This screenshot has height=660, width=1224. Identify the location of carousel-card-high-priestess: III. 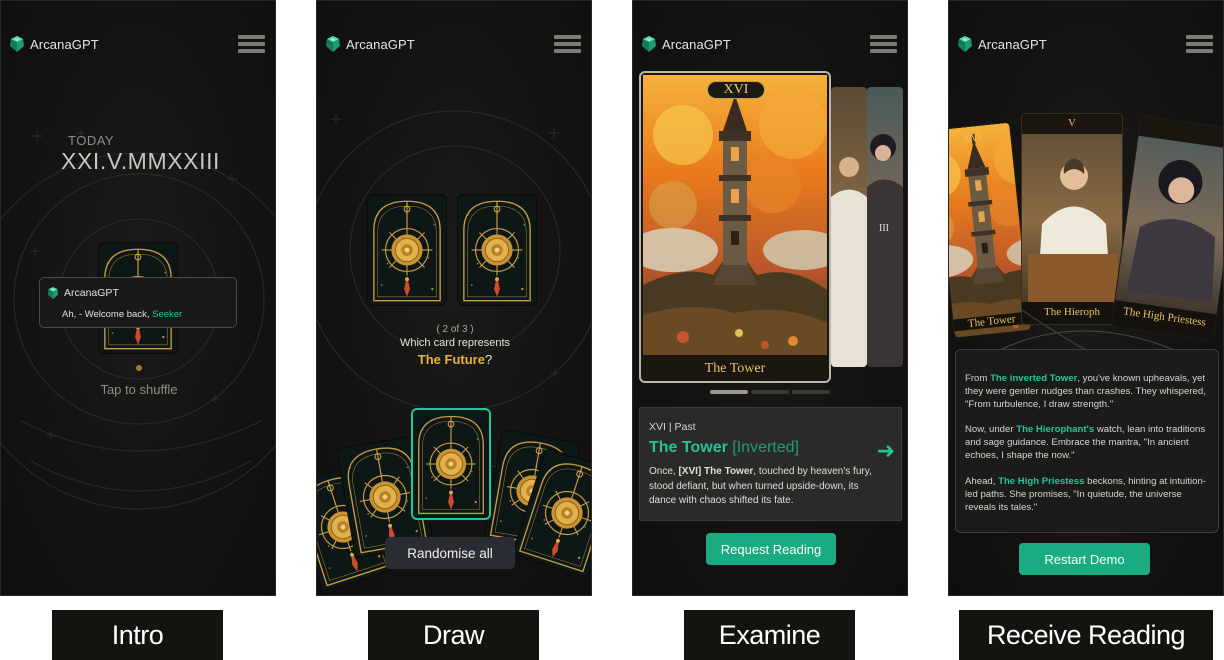
(885, 227).